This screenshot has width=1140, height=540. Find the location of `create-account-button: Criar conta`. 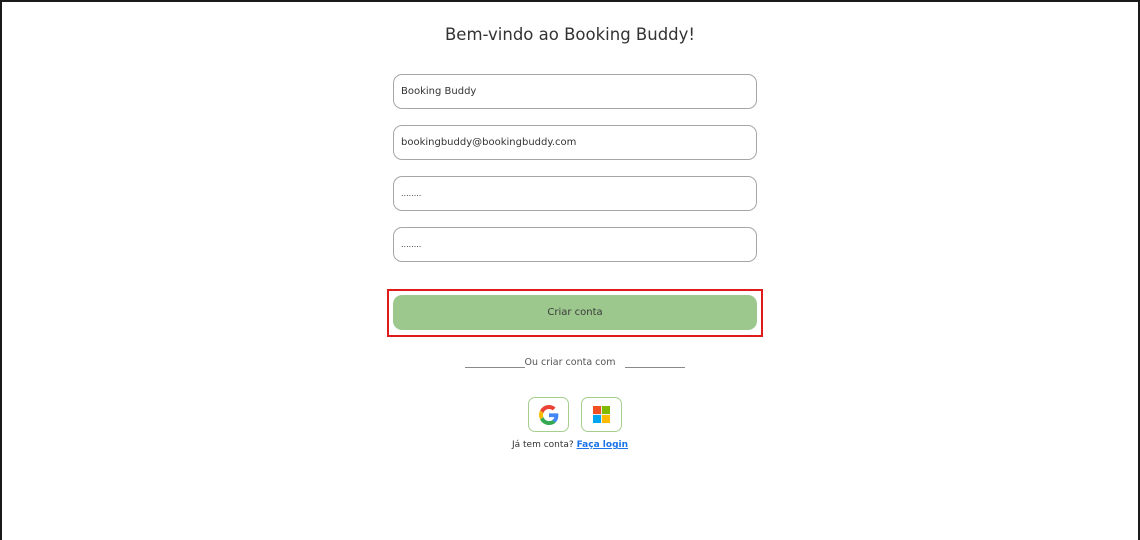

create-account-button: Criar conta is located at coordinates (575, 312).